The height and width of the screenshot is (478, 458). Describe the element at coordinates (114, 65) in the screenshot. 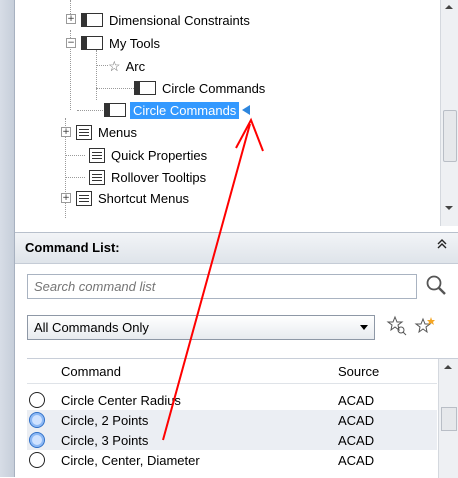

I see `star-icon: ☆` at that location.